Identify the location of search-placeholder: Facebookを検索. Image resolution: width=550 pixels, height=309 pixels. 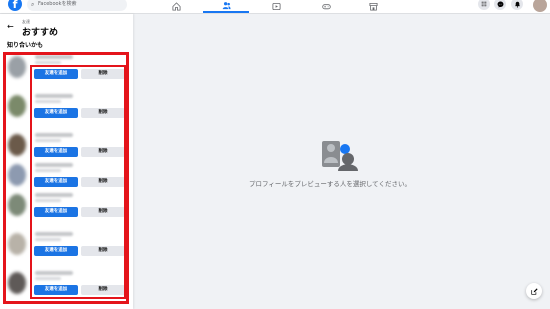
(57, 4).